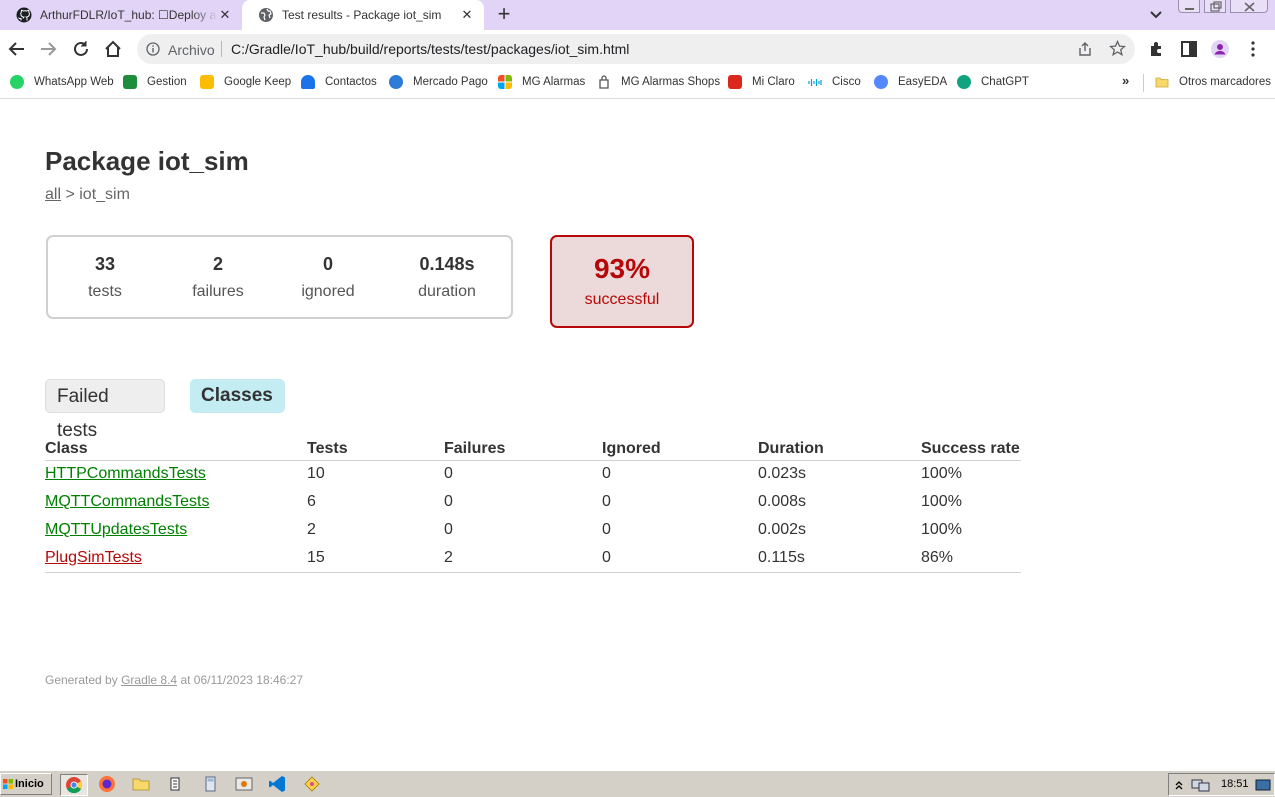  I want to click on gradle-link: Gradle 8.4, so click(149, 680).